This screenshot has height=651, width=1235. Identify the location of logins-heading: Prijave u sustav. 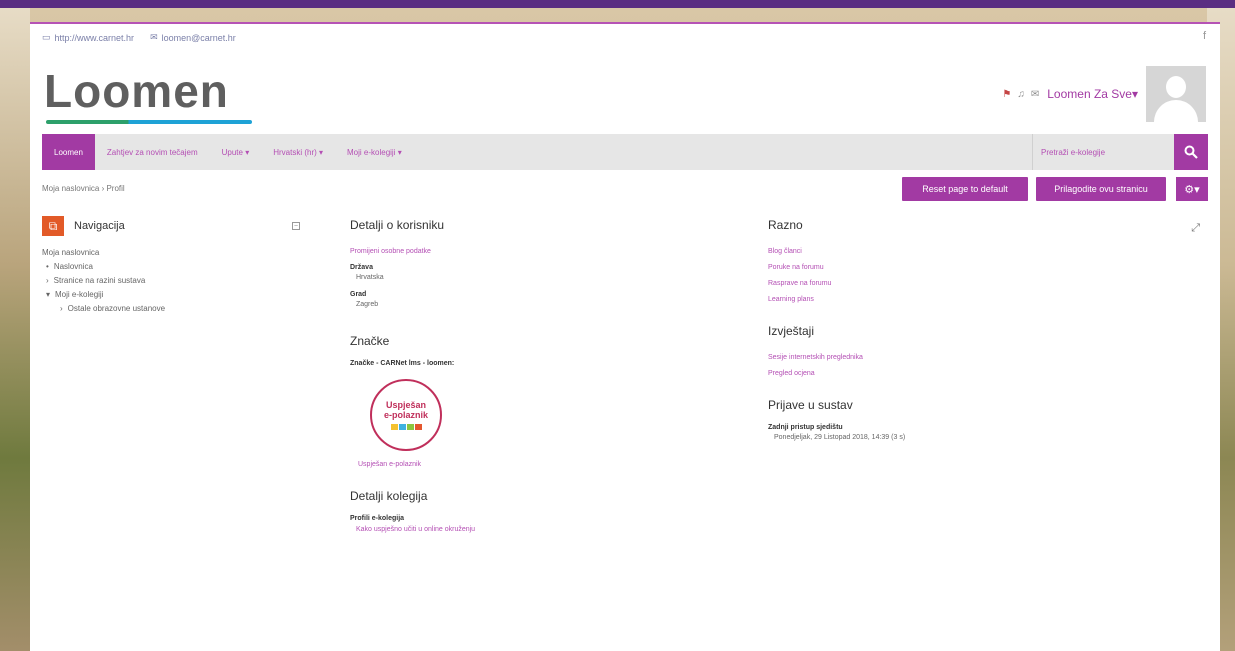
(810, 405).